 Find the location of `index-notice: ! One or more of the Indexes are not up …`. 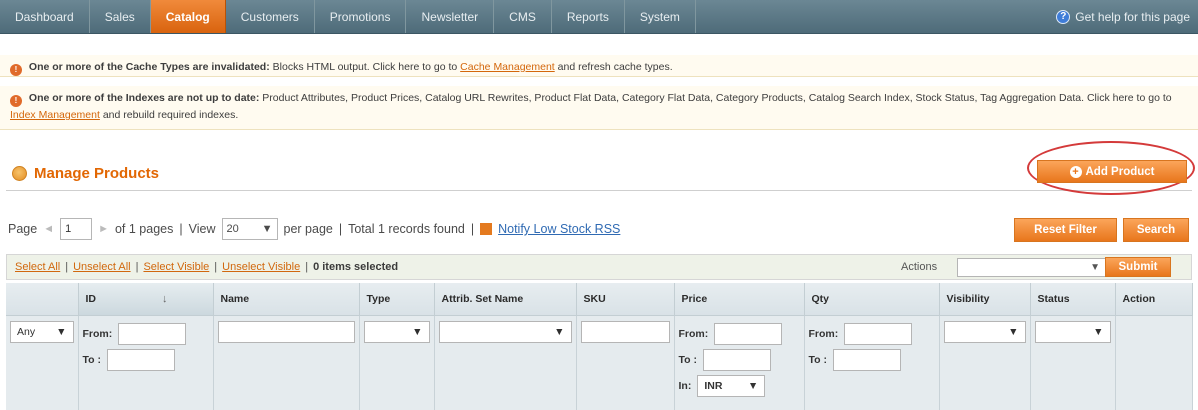

index-notice: ! One or more of the Indexes are not up … is located at coordinates (599, 108).